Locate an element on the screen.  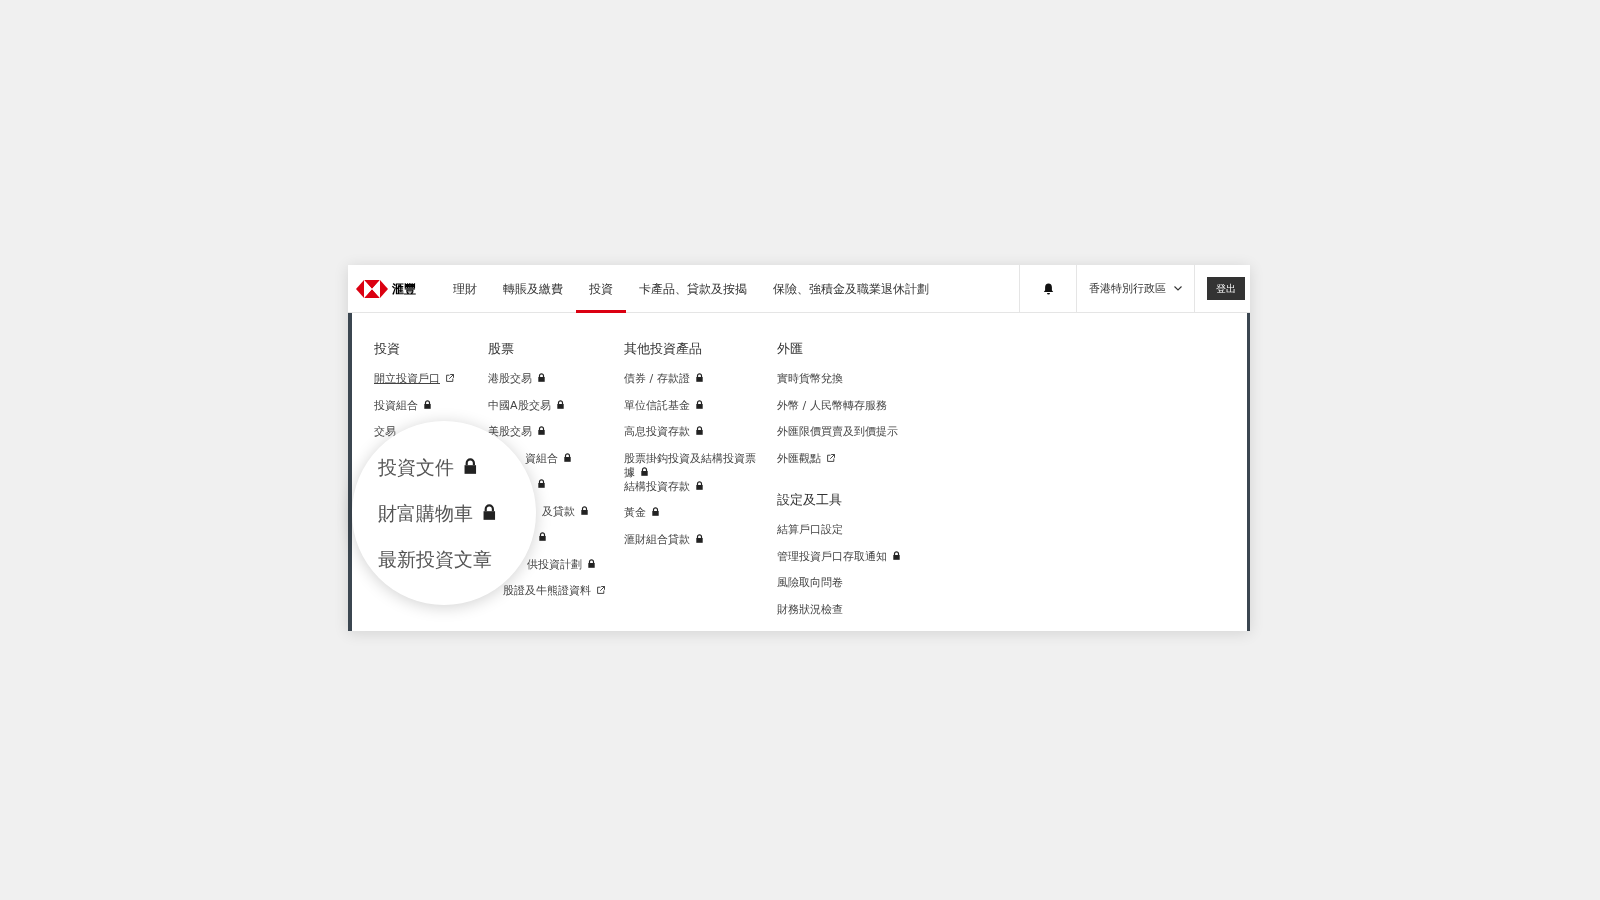
menu-link: 外幣 / 人民幣轉存服務 is located at coordinates (832, 405).